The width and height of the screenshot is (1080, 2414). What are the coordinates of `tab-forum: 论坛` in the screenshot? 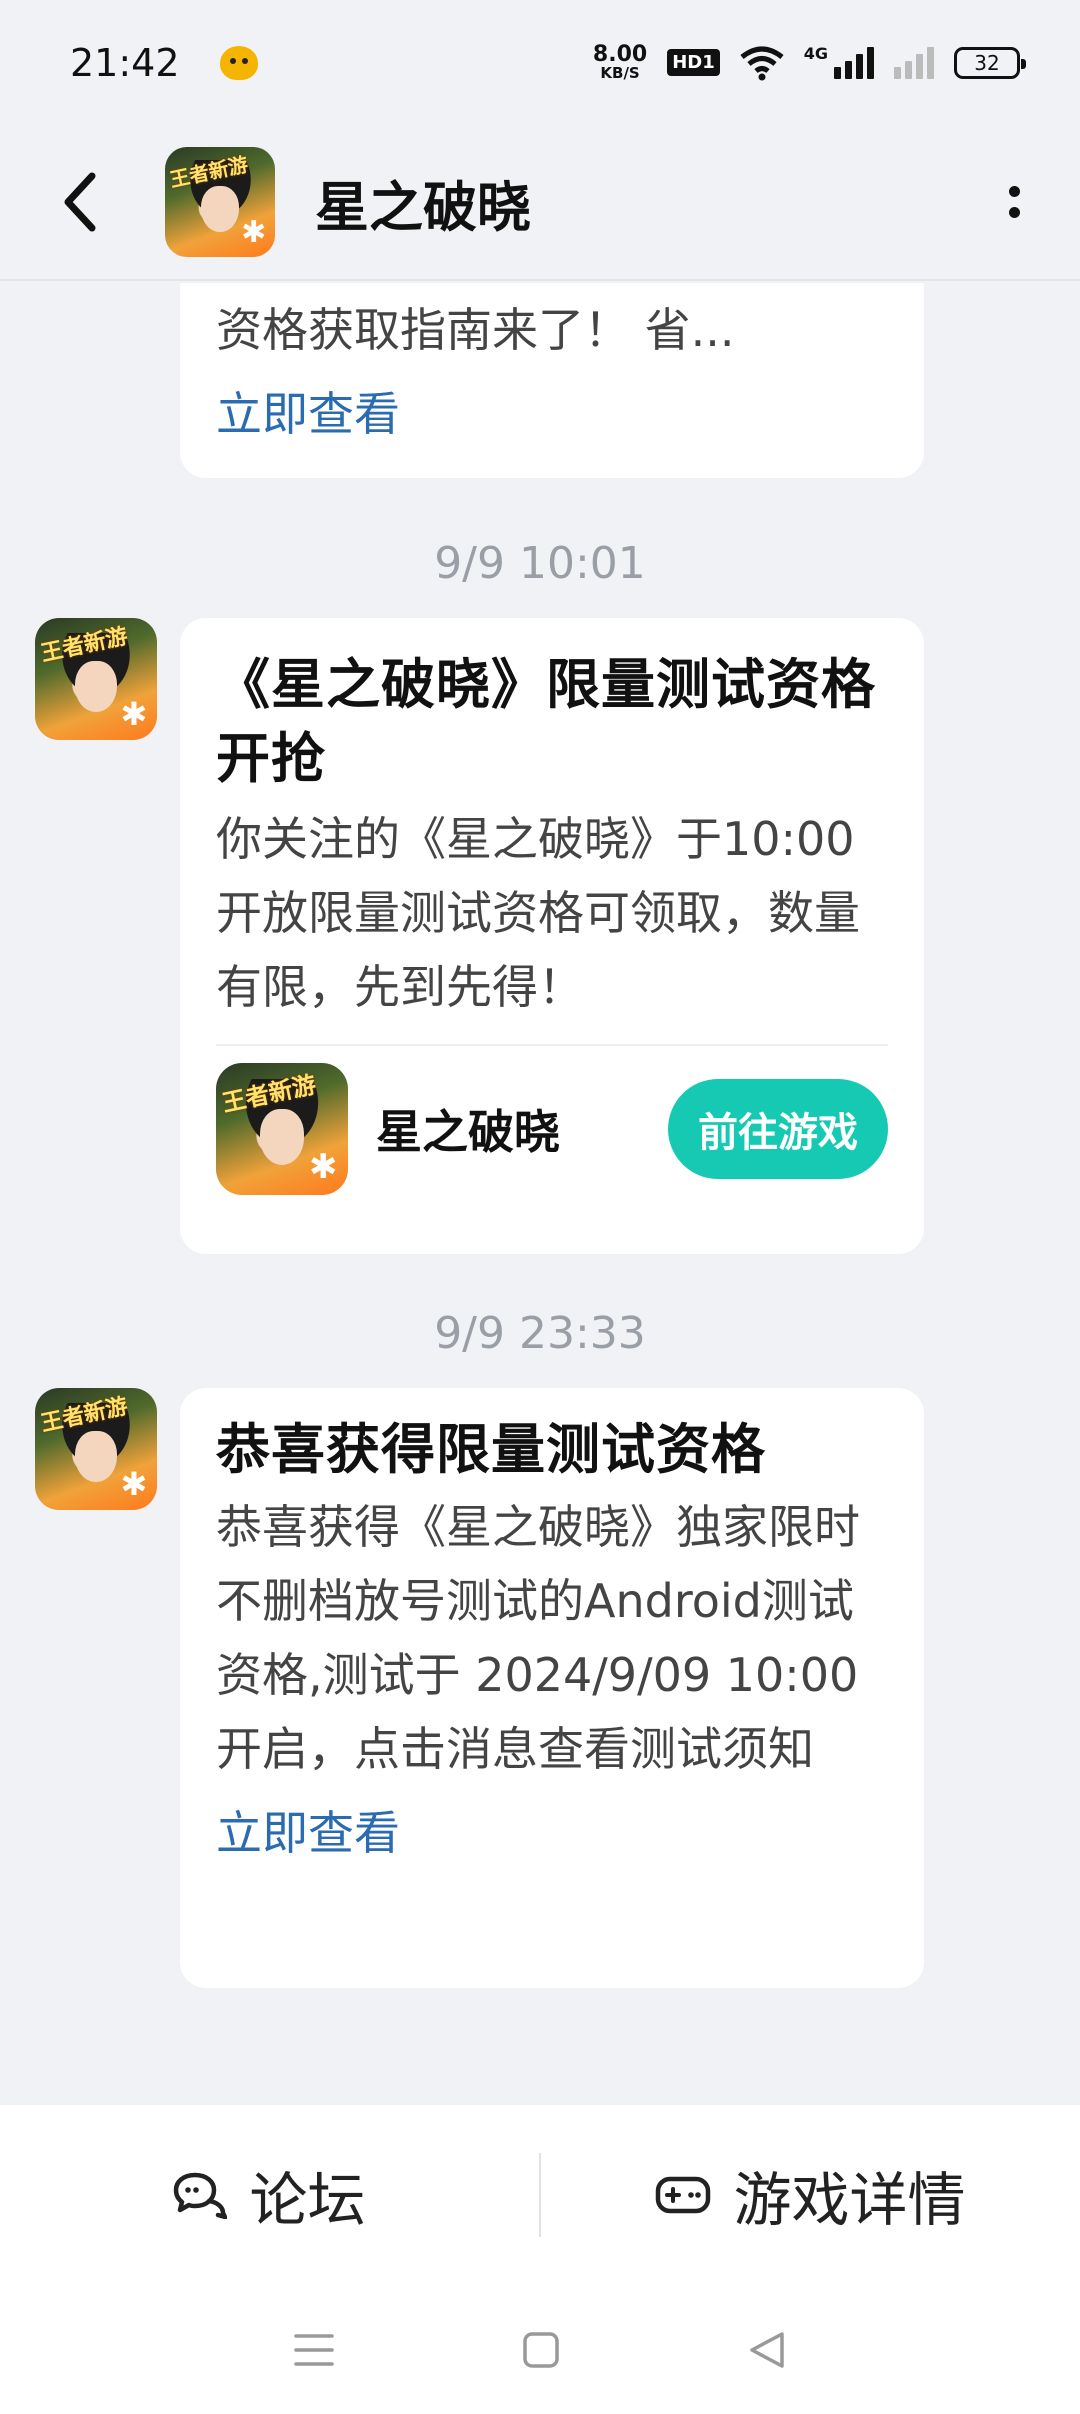 It's located at (269, 2195).